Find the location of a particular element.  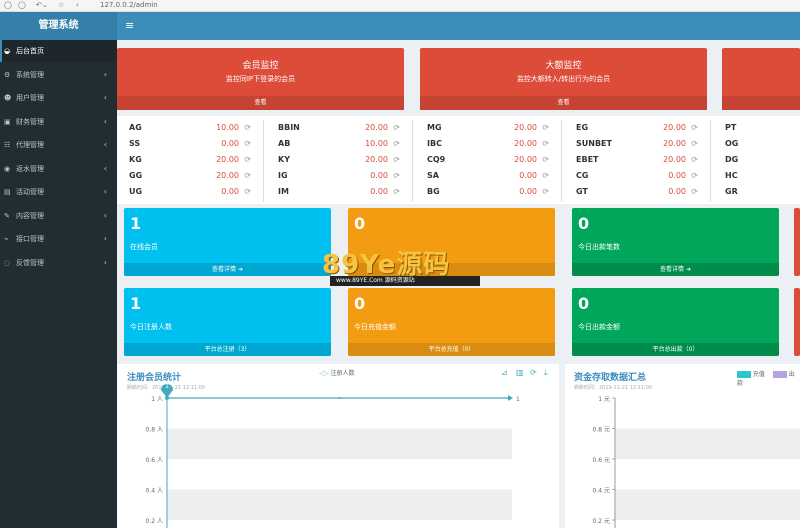

balance-row: SUNBET 20.00 ⟳ is located at coordinates (643, 144).